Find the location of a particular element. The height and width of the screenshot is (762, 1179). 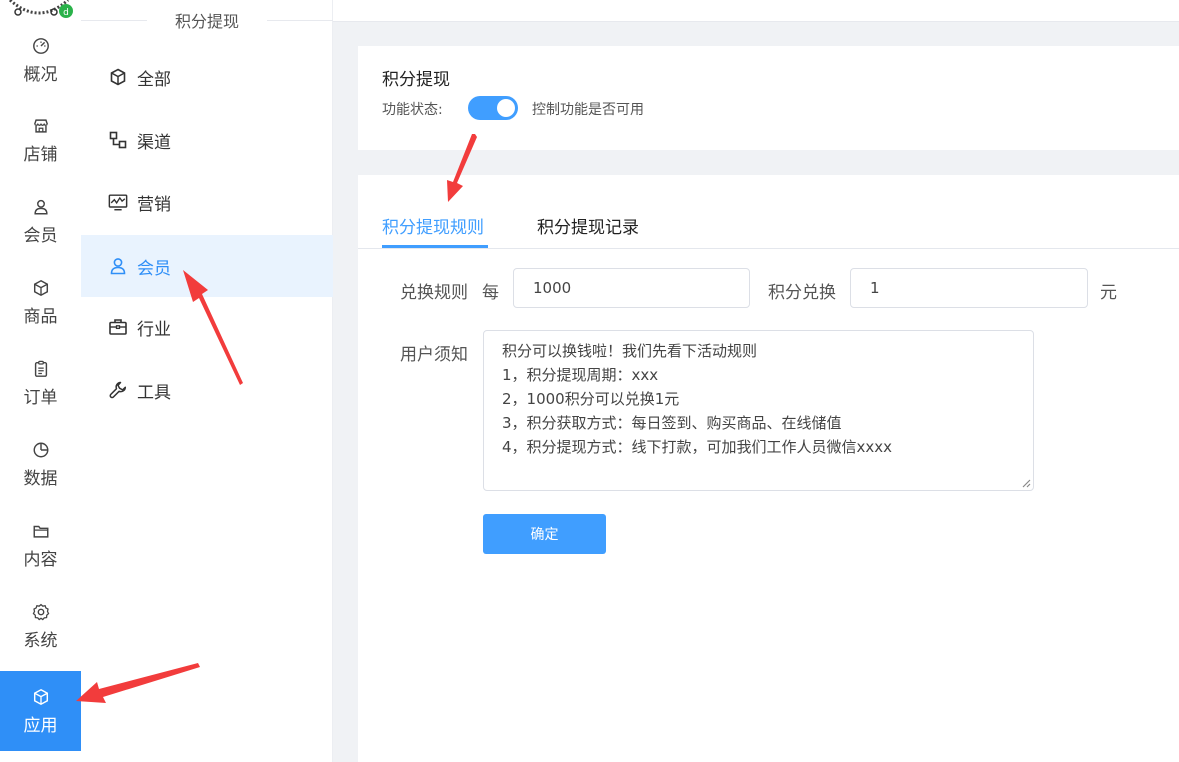

nav-item-label: 应用 is located at coordinates (40, 725).